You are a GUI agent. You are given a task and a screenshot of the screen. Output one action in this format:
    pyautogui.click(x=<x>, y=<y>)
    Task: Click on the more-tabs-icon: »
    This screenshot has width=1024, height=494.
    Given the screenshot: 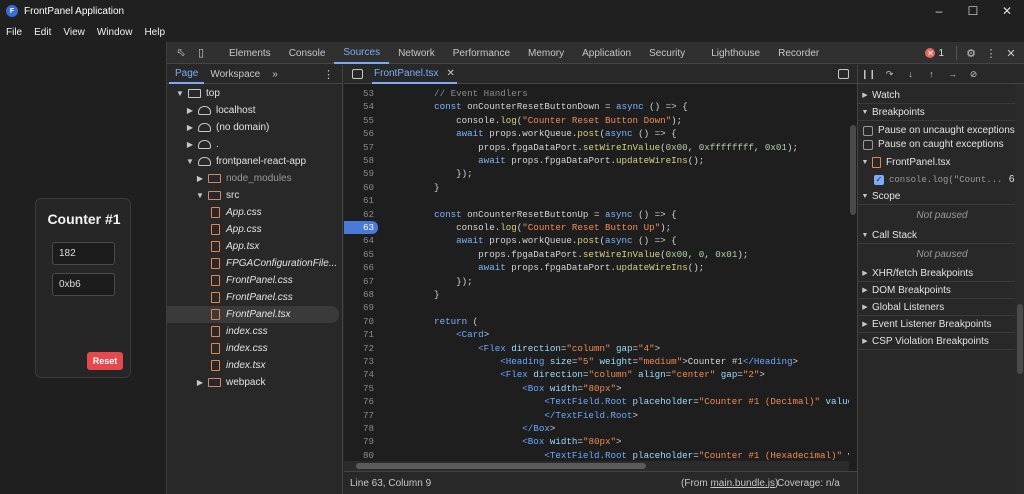 What is the action you would take?
    pyautogui.click(x=275, y=74)
    